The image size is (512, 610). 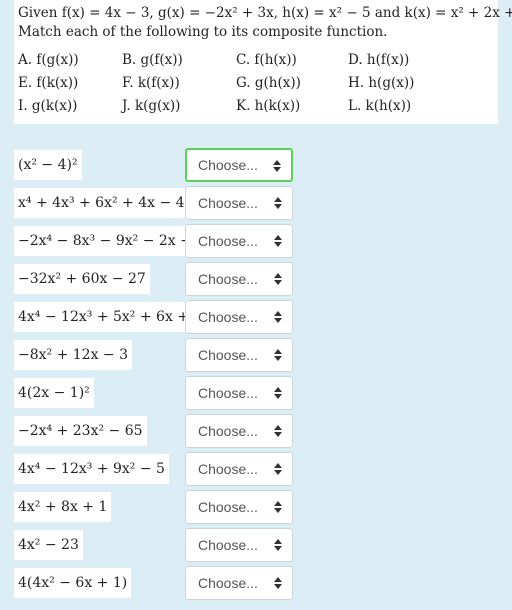 I want to click on option-label: K. h(k(x)), so click(x=268, y=105).